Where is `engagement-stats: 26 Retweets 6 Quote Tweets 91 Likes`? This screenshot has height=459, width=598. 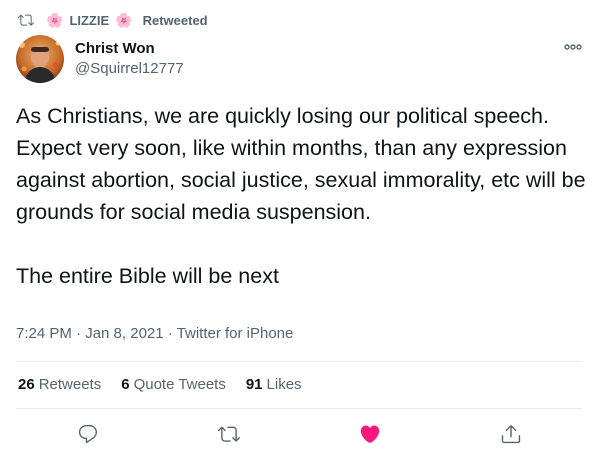
engagement-stats: 26 Retweets 6 Quote Tweets 91 Likes is located at coordinates (170, 384).